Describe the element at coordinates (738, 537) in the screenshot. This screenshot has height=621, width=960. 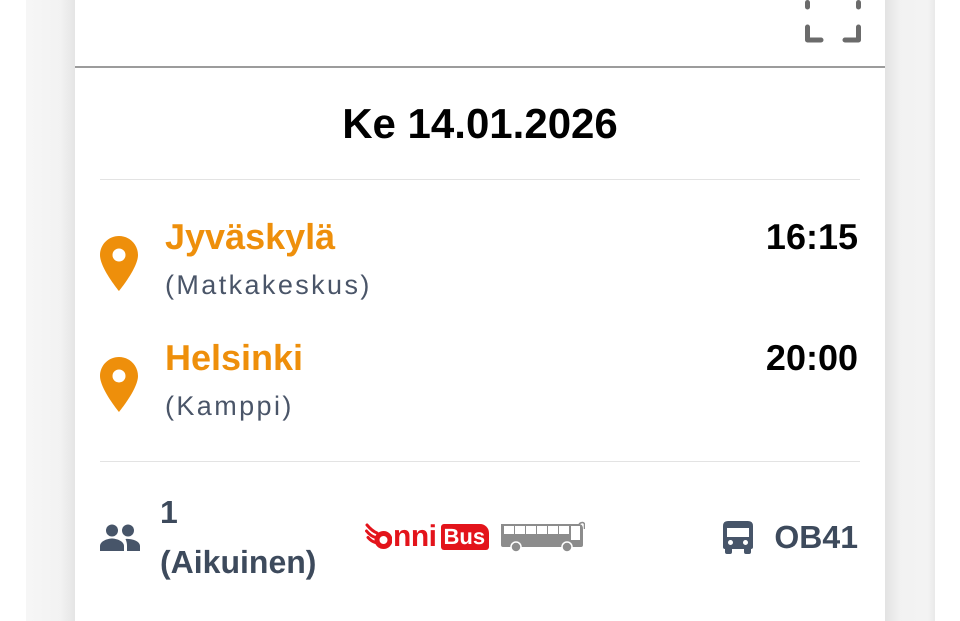
I see `bus-icon` at that location.